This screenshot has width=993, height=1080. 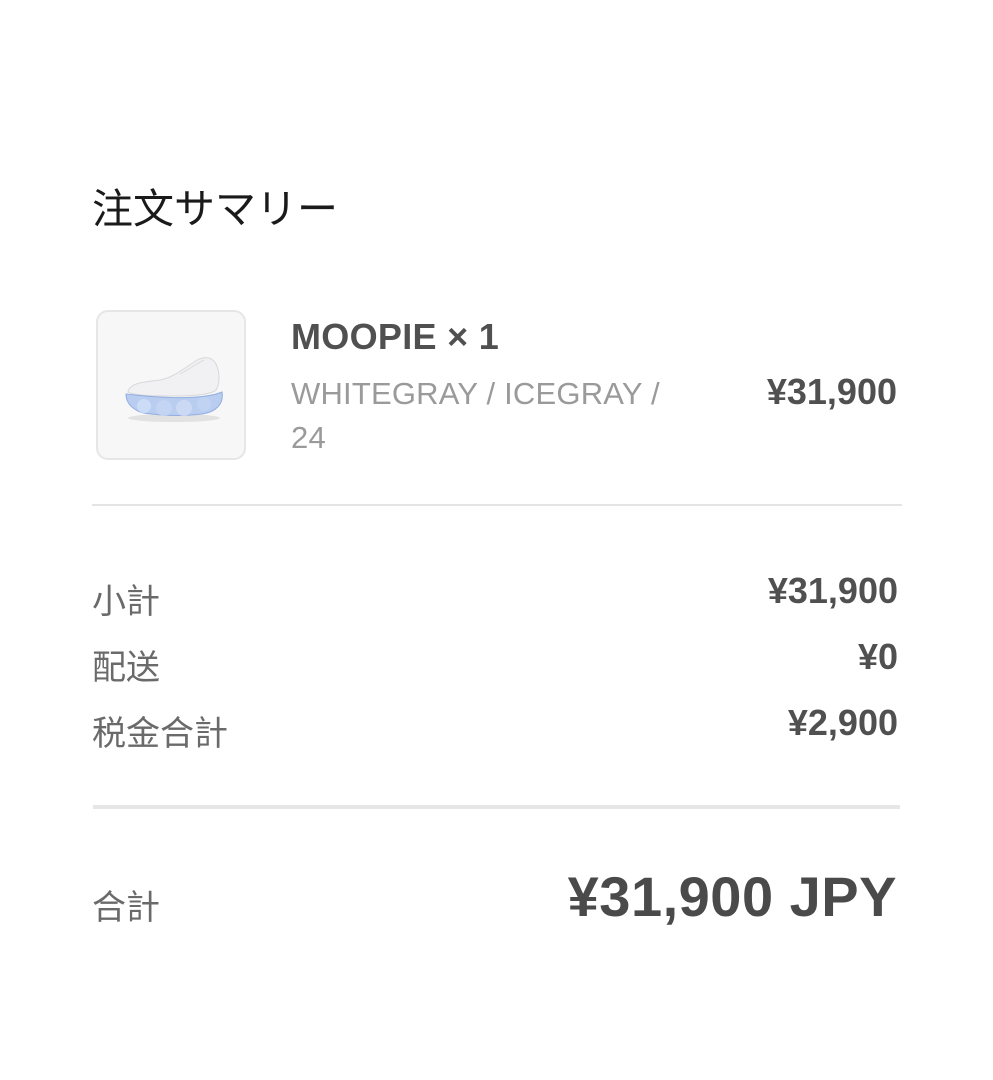 I want to click on tax-row: 税金合計 ¥2,900, so click(x=495, y=729).